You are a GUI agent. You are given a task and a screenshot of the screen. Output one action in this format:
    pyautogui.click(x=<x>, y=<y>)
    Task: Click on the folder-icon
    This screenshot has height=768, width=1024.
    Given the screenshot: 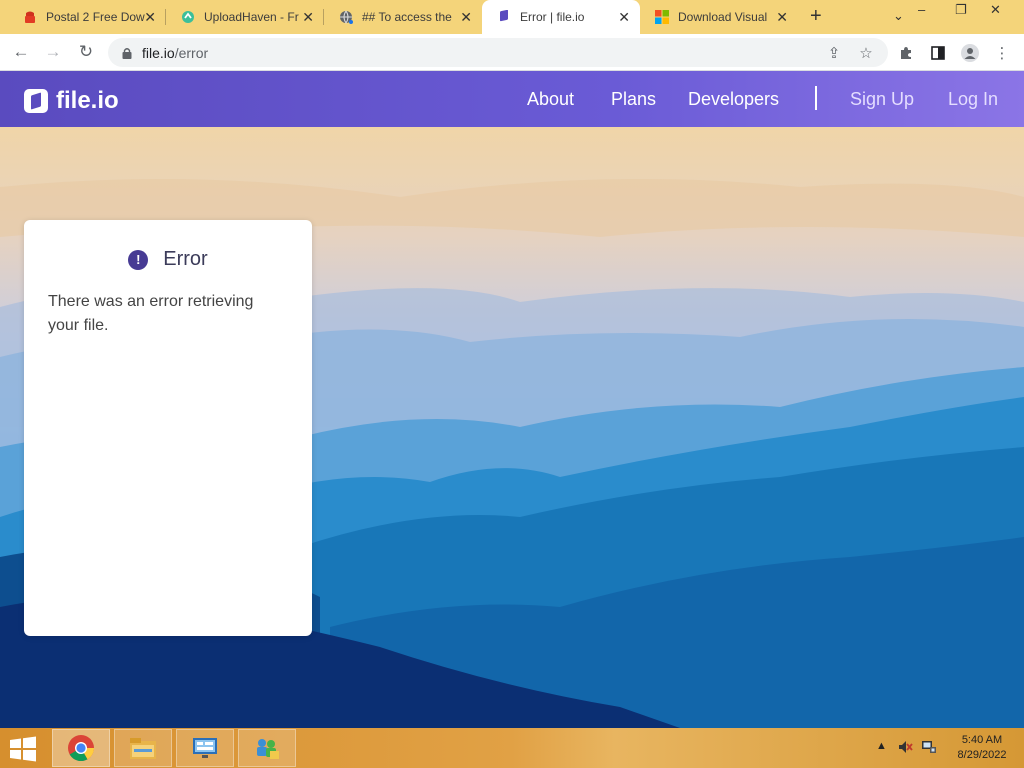 What is the action you would take?
    pyautogui.click(x=143, y=748)
    